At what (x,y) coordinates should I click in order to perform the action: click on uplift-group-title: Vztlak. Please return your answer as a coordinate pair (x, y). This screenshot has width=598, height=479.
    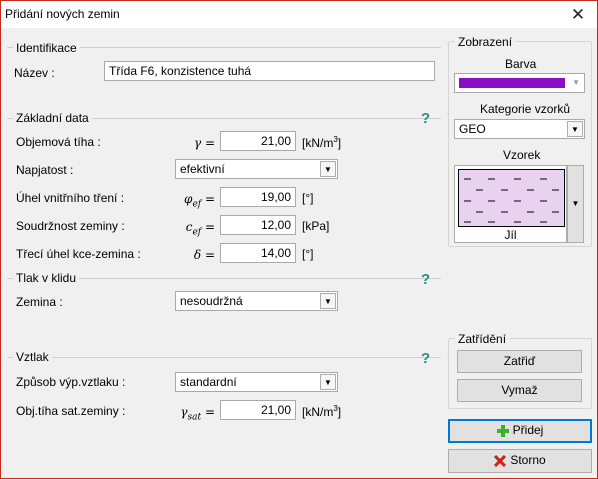
    Looking at the image, I should click on (32, 357).